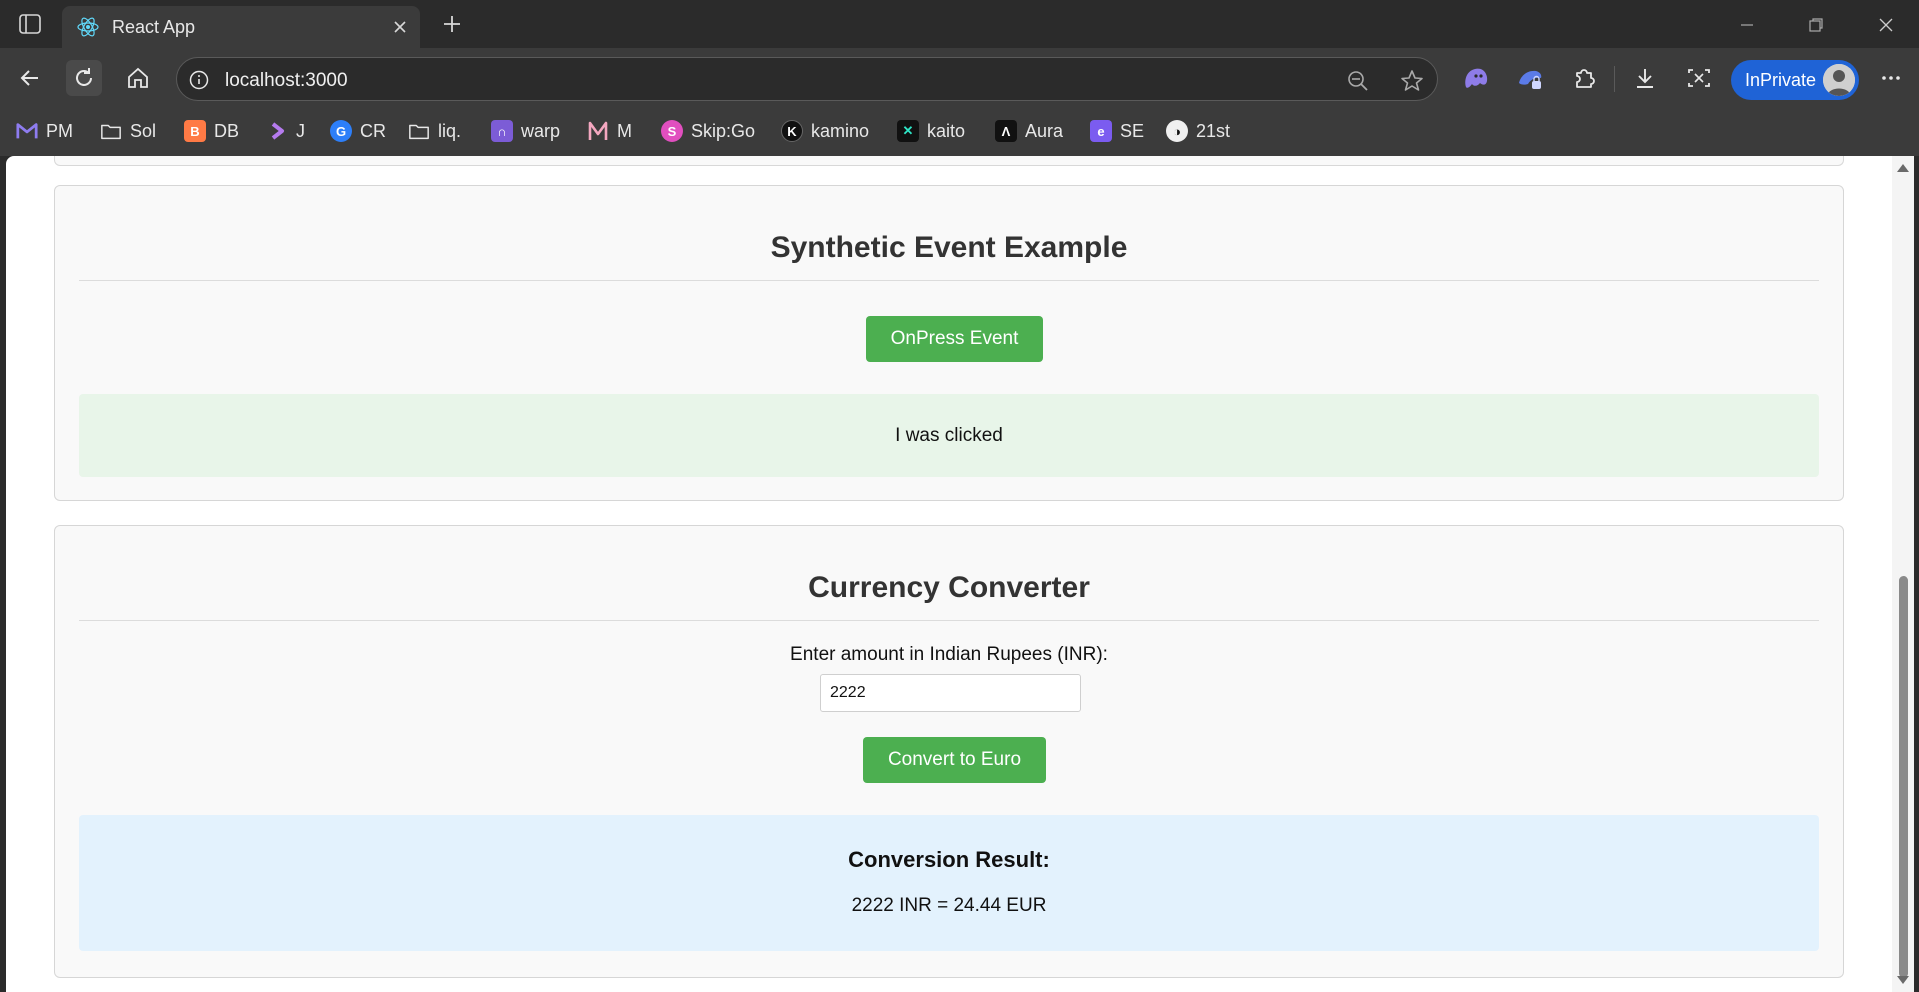 This screenshot has height=992, width=1919. Describe the element at coordinates (44, 131) in the screenshot. I see `bookmark-pm: PM` at that location.